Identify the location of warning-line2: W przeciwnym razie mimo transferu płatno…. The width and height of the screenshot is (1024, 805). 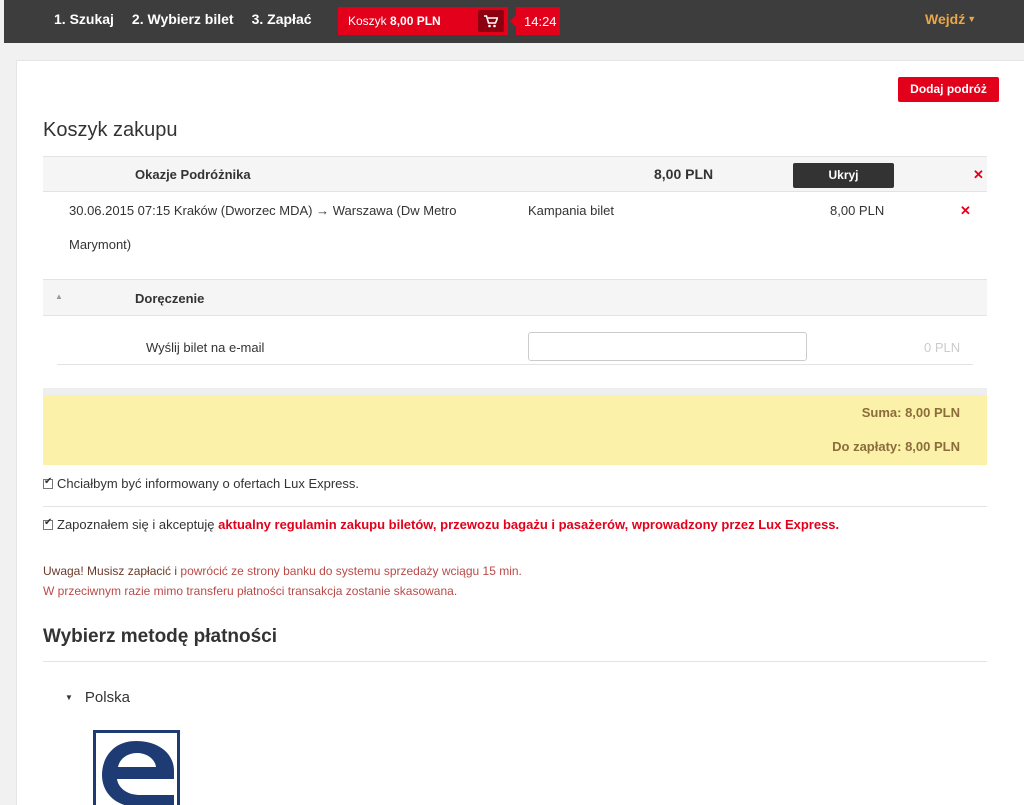
(250, 591).